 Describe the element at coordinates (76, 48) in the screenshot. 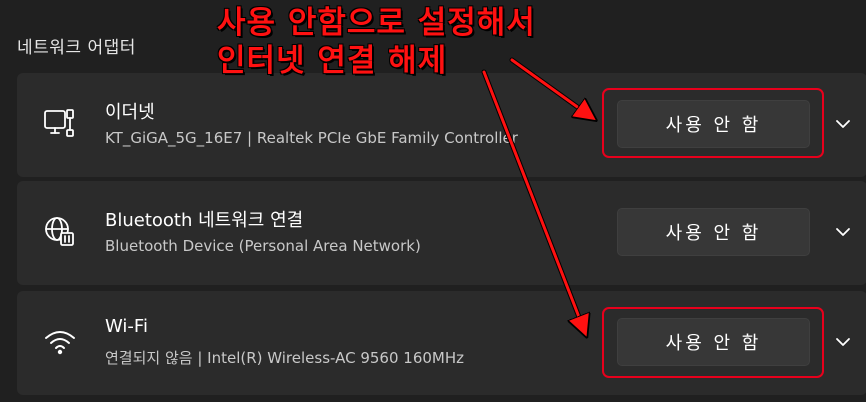

I see `section-title: 네트워크 어댑터` at that location.